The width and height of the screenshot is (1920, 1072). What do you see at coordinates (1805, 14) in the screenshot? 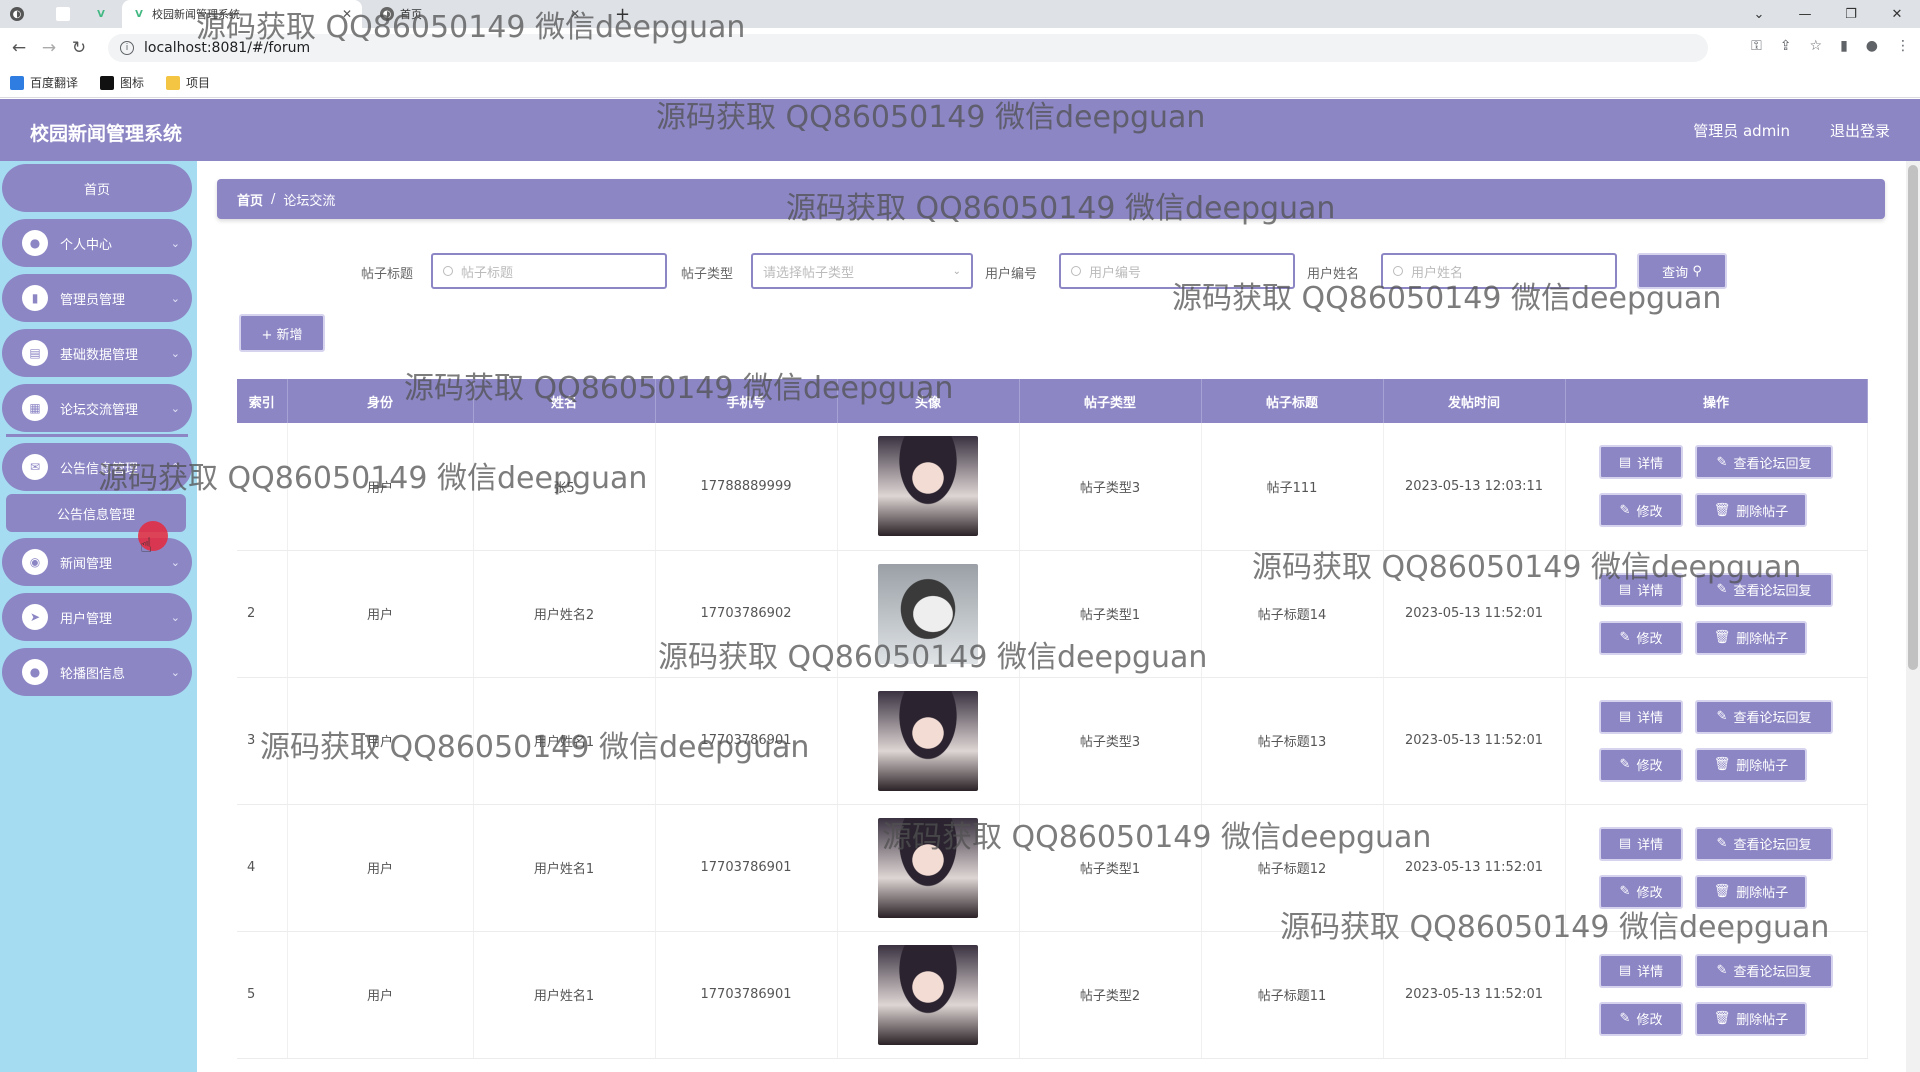
I see `minimize-icon: —` at bounding box center [1805, 14].